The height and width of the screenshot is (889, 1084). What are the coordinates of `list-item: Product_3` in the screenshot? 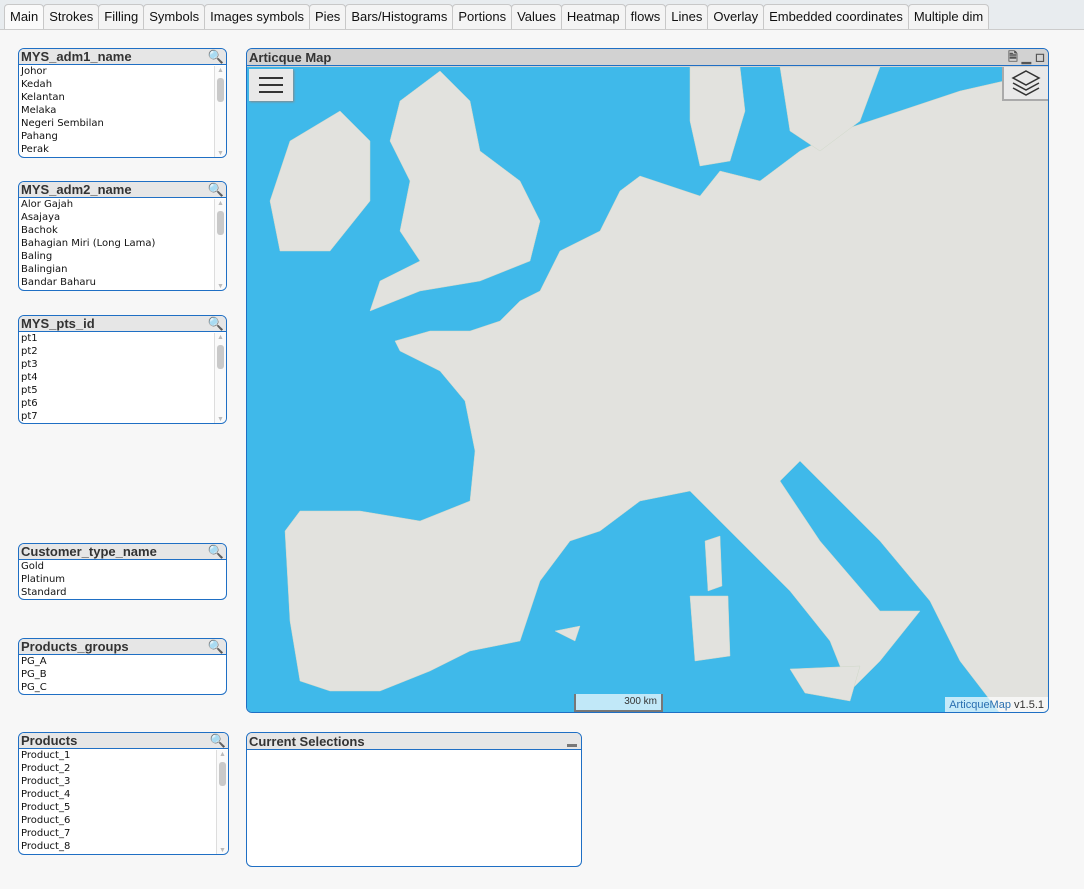 It's located at (124, 781).